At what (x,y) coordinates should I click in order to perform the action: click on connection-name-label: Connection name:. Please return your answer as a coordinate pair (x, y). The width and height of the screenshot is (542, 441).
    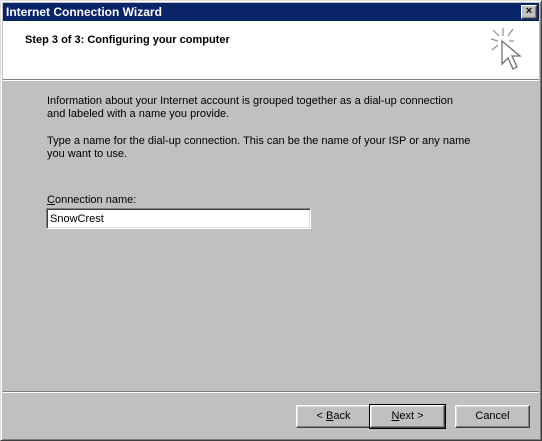
    Looking at the image, I should click on (91, 200).